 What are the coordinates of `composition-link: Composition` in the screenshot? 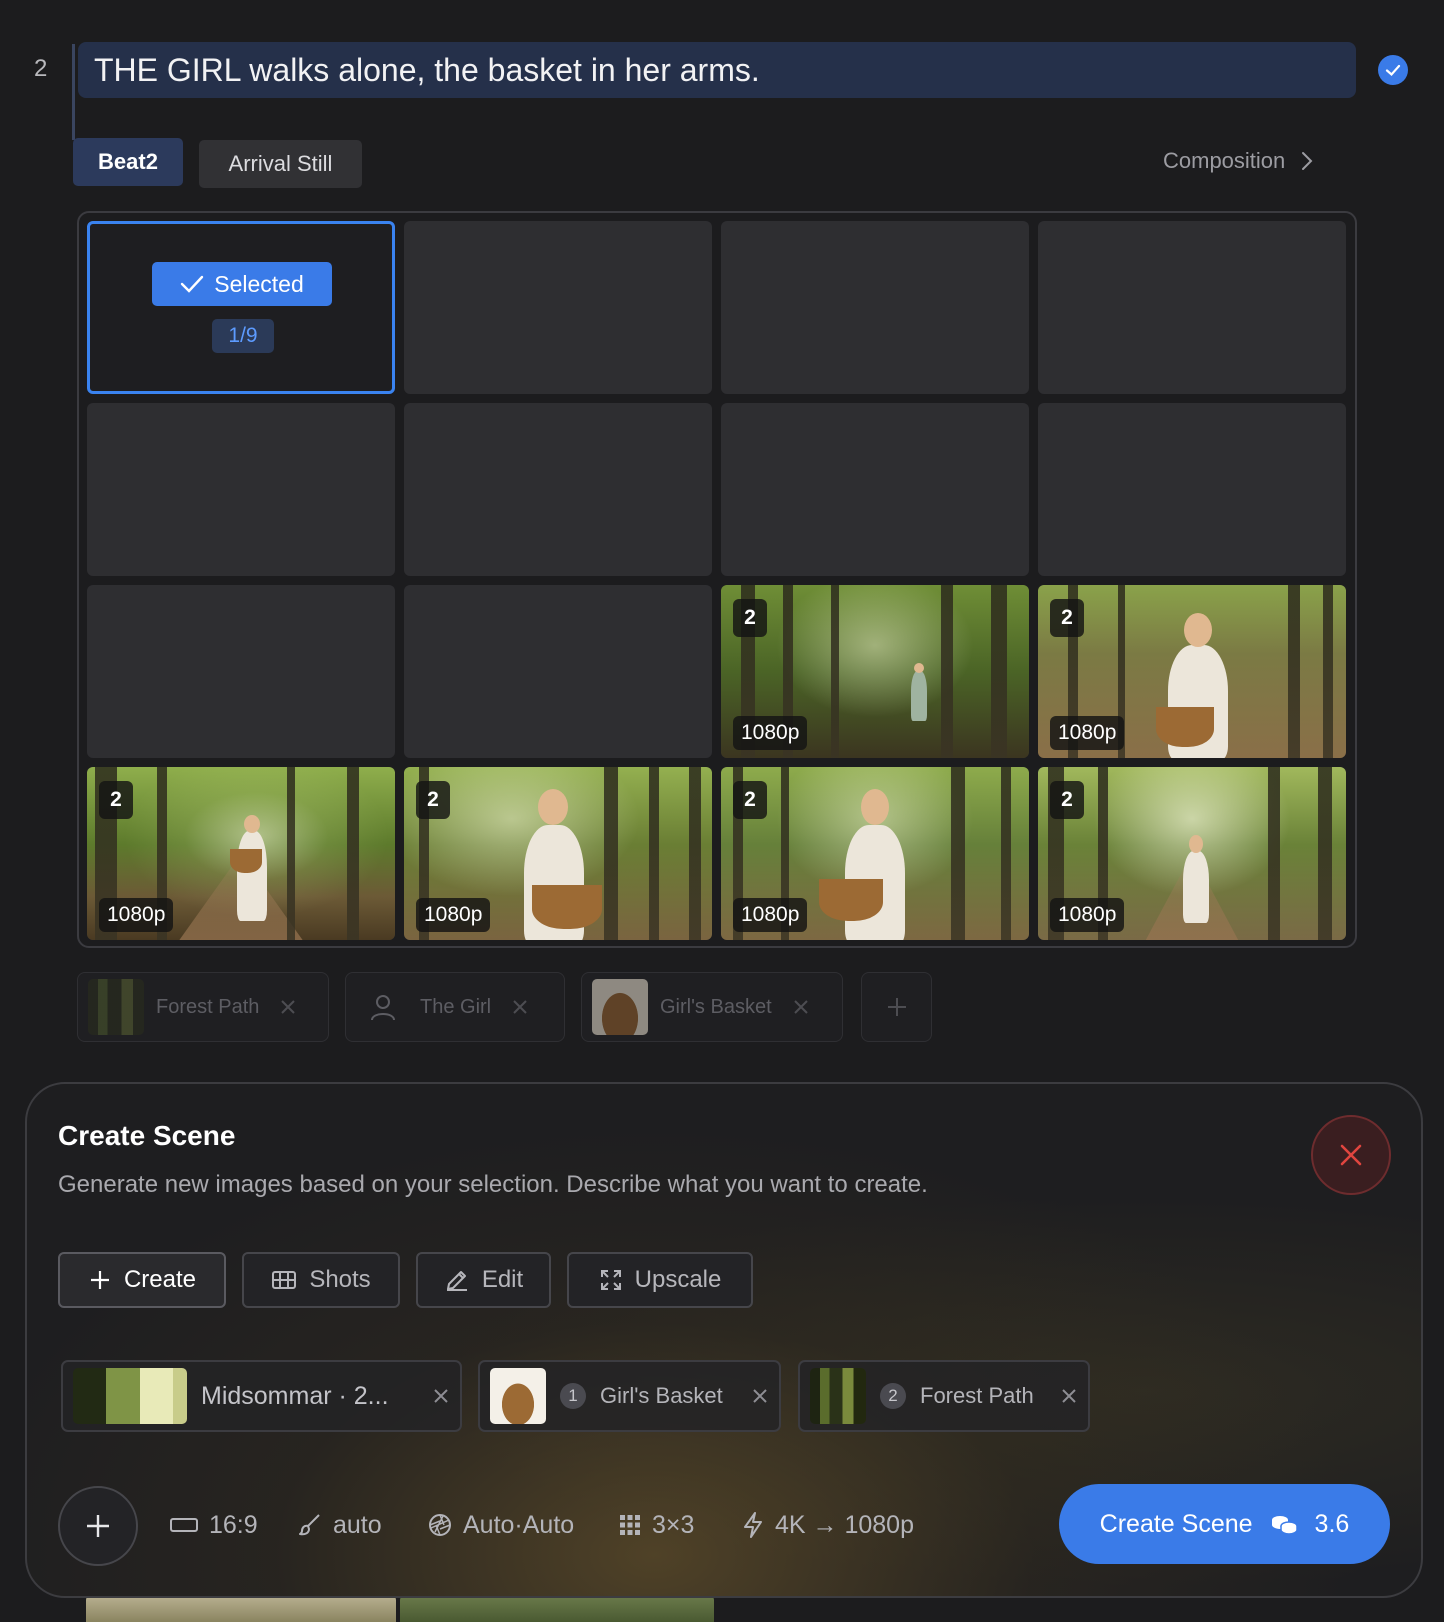 It's located at (1238, 161).